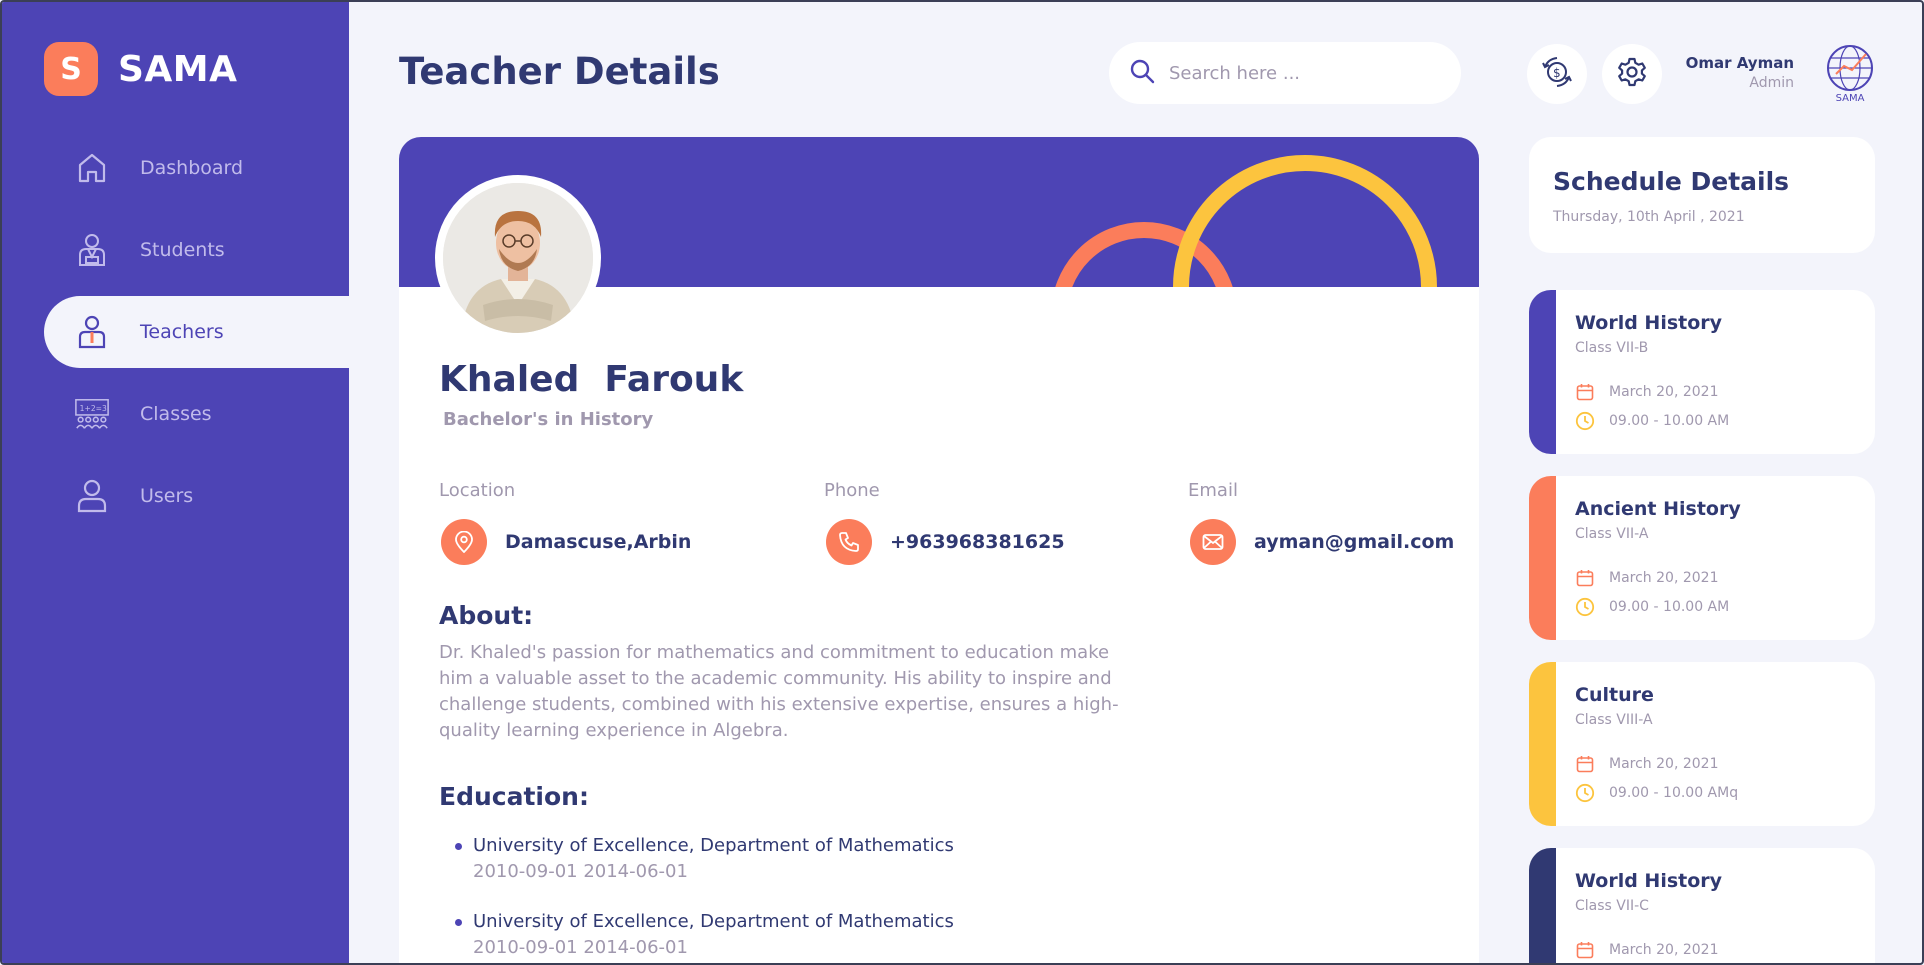 The image size is (1924, 965). What do you see at coordinates (92, 414) in the screenshot?
I see `classroom-icon: 1+2=3` at bounding box center [92, 414].